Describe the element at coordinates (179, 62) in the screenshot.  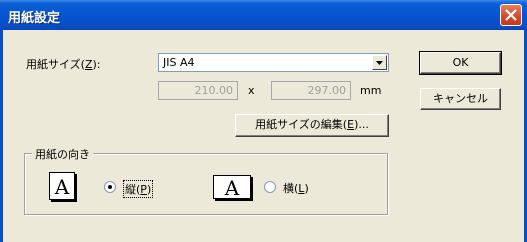
I see `paper-size-value: JIS A4` at that location.